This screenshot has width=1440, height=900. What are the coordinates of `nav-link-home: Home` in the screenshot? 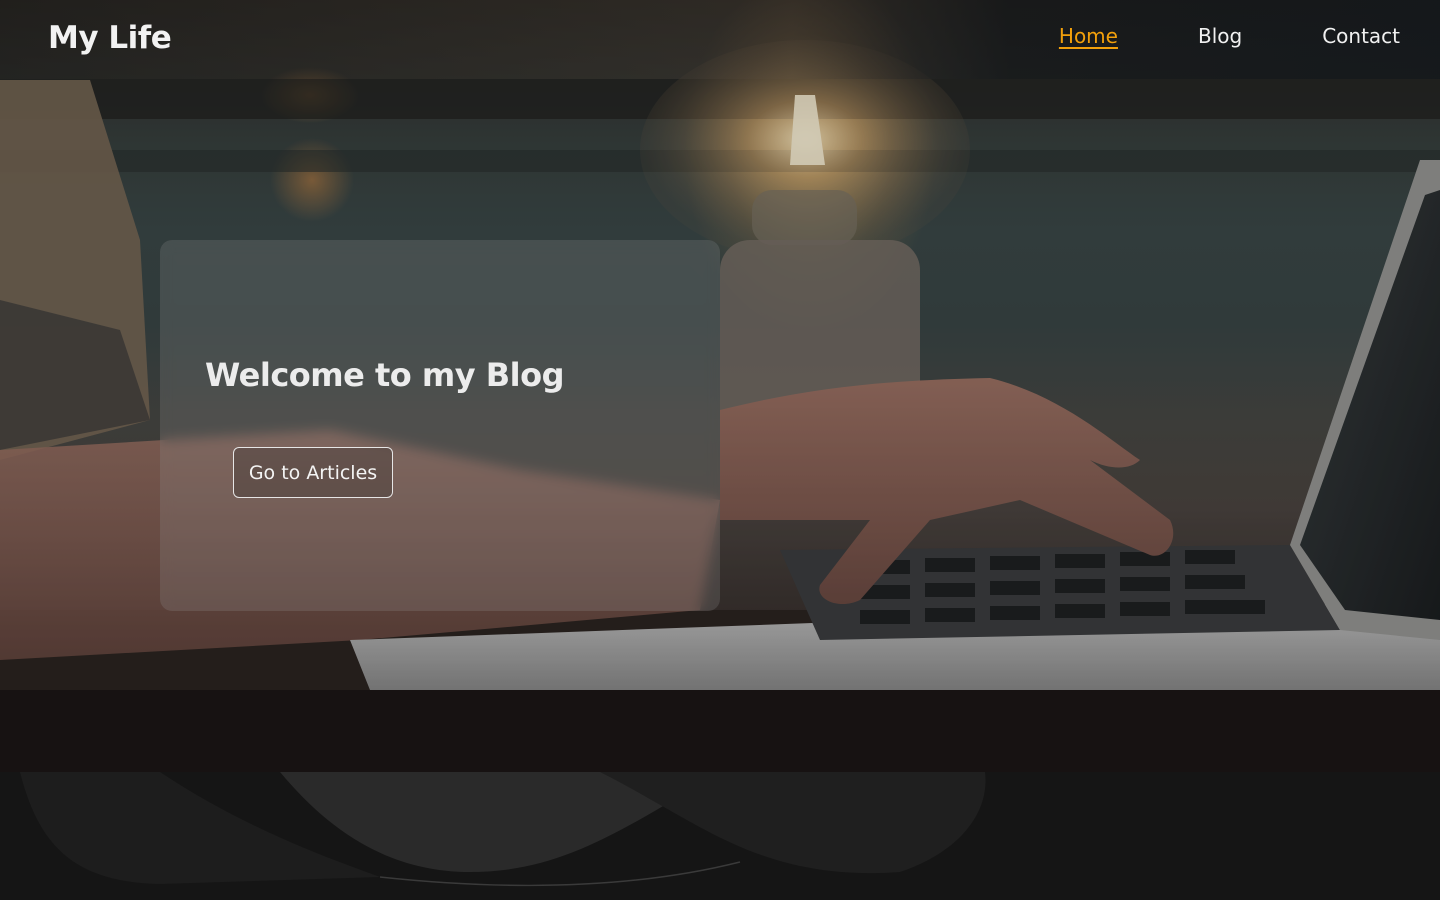 It's located at (1088, 36).